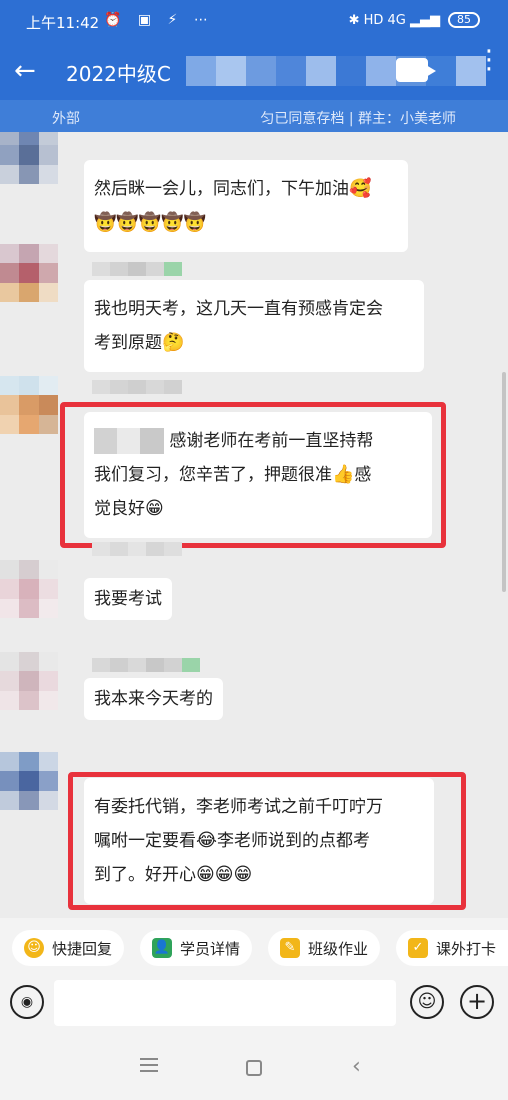  What do you see at coordinates (82, 948) in the screenshot?
I see `quick-reply-label: 快捷回复` at bounding box center [82, 948].